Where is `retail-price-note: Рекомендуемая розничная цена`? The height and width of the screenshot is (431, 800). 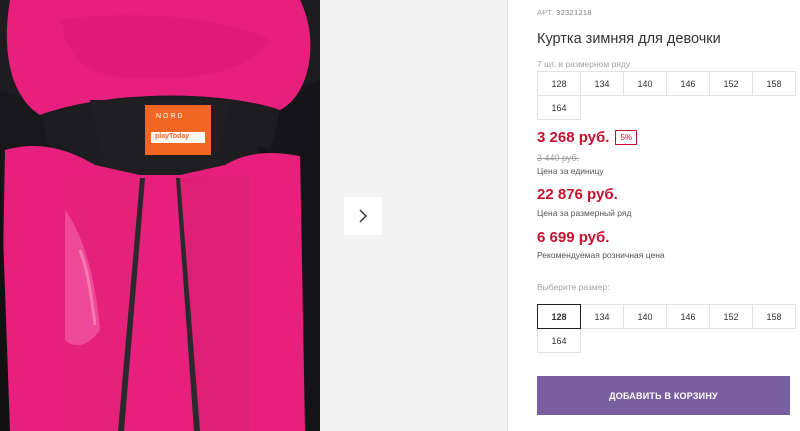
retail-price-note: Рекомендуемая розничная цена is located at coordinates (601, 255).